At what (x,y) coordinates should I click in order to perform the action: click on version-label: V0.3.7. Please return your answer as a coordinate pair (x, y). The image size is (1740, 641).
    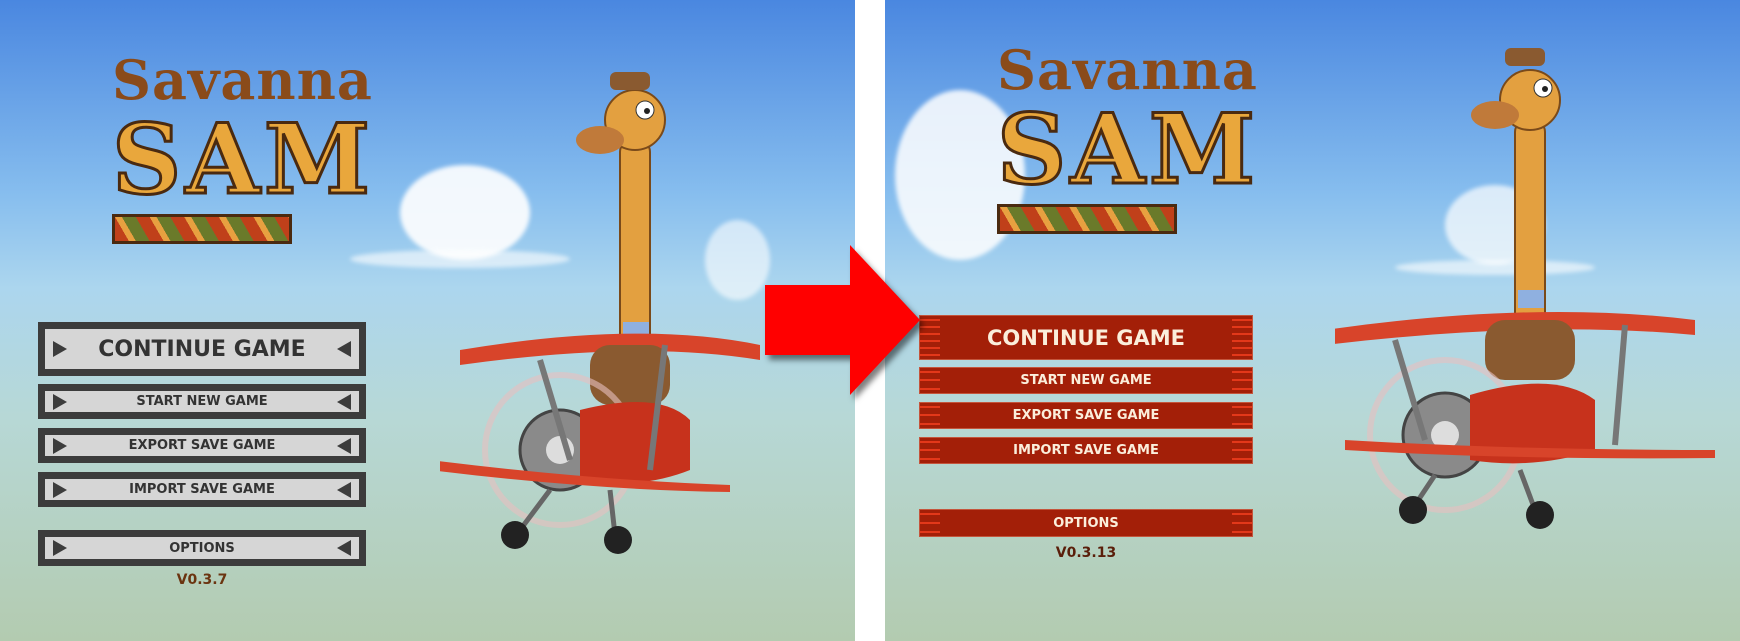
    Looking at the image, I should click on (202, 580).